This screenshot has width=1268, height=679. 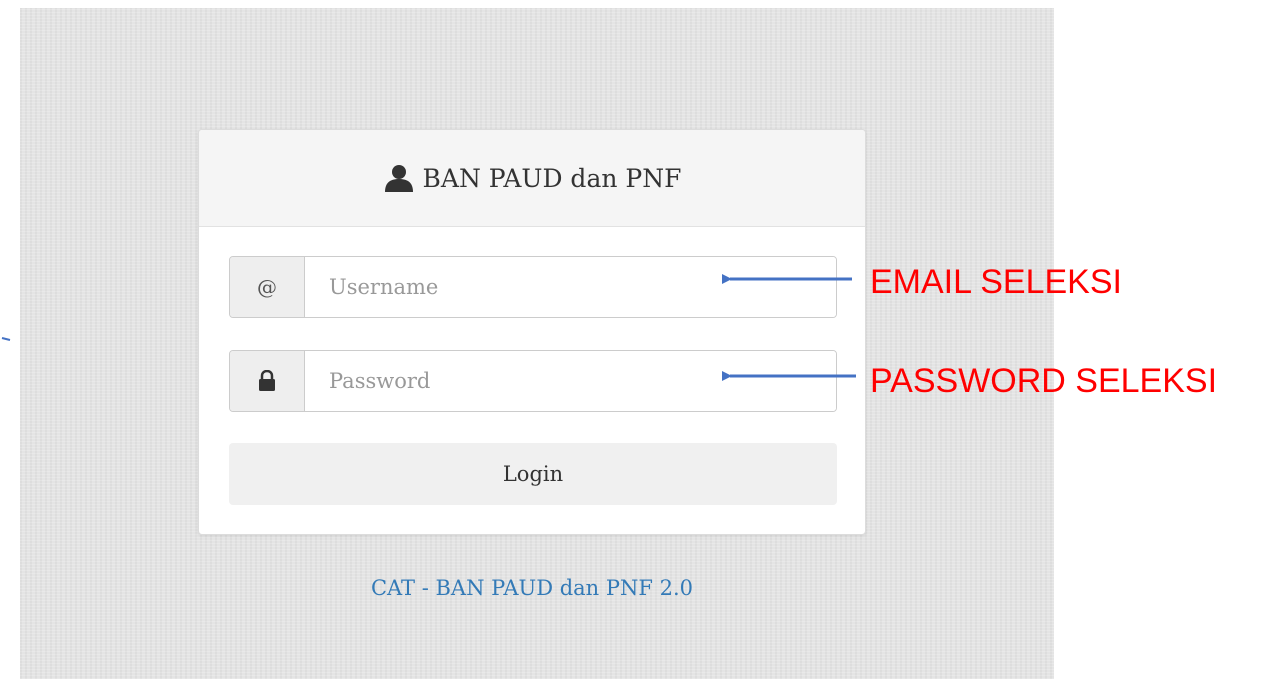 I want to click on annotation-arrows, so click(x=428, y=327).